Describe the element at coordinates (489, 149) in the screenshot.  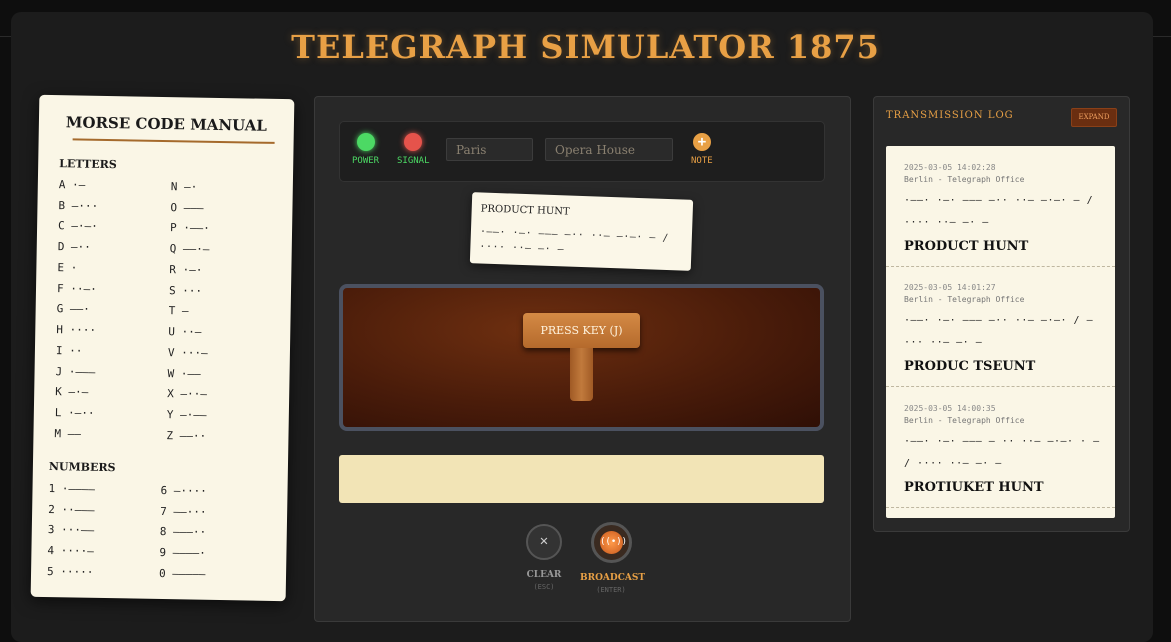
I see `city-input: Paris` at that location.